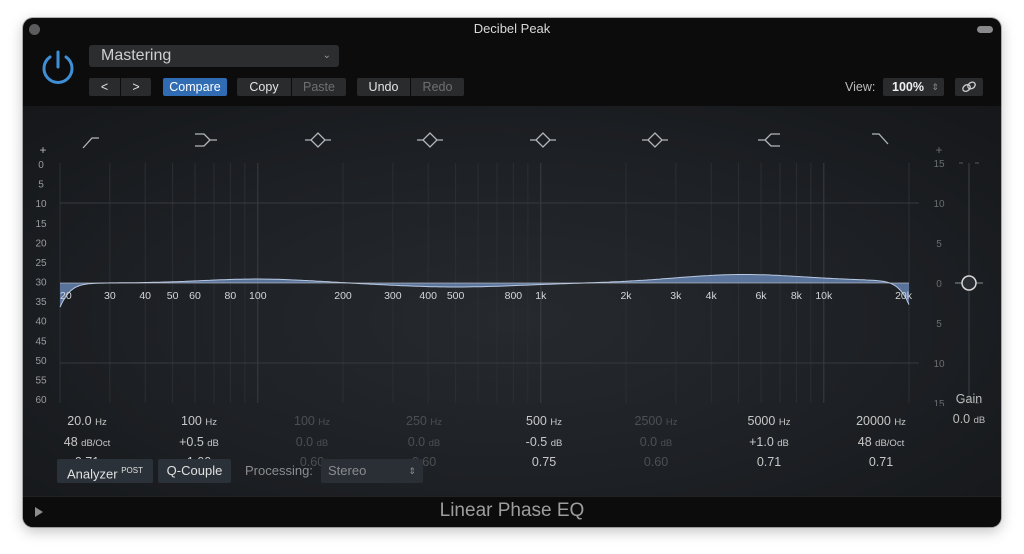 Image resolution: width=1024 pixels, height=554 pixels. I want to click on band-gain-value: -0.5, so click(537, 442).